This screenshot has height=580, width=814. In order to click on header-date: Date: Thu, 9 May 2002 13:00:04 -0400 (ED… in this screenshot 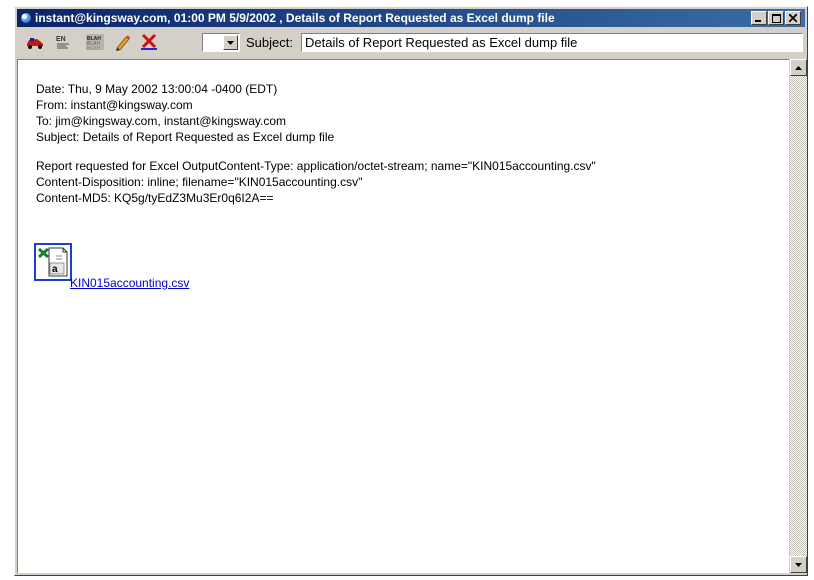, I will do `click(157, 89)`.